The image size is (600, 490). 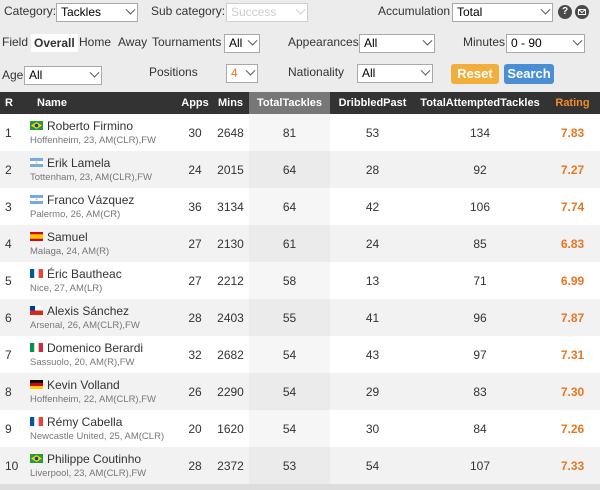 What do you see at coordinates (470, 12) in the screenshot?
I see `accumulation-select-value: Total` at bounding box center [470, 12].